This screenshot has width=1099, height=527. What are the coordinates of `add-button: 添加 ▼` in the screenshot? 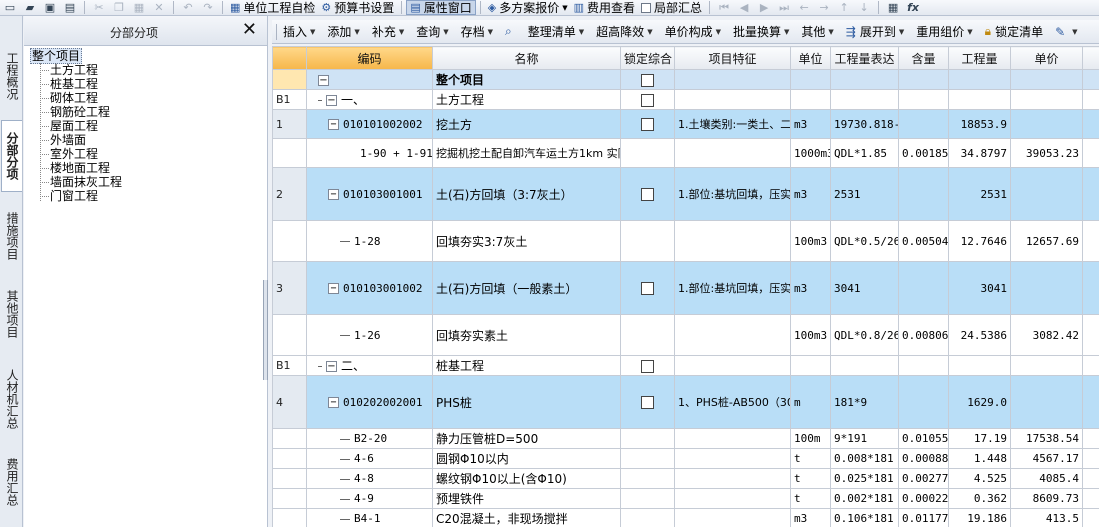 It's located at (343, 31).